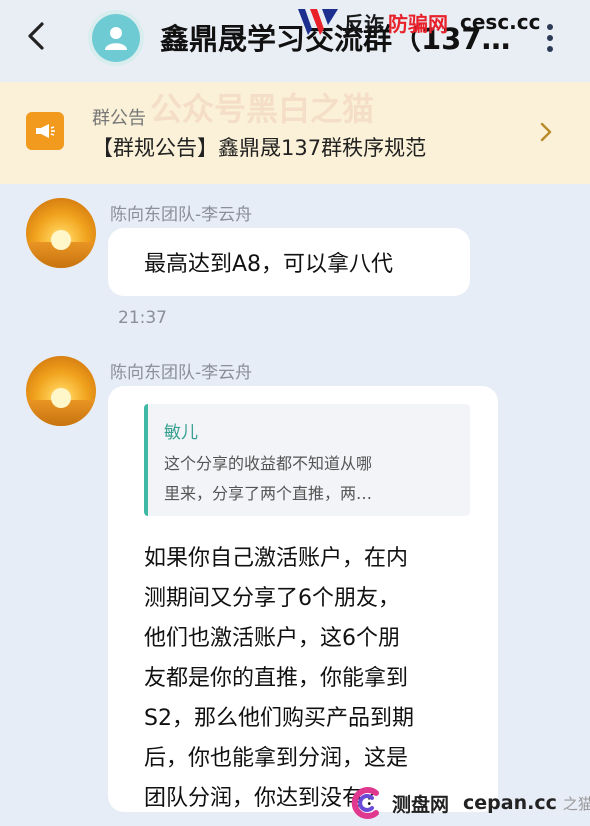 This screenshot has width=590, height=826. What do you see at coordinates (364, 23) in the screenshot?
I see `watermark-brand: 反诈` at bounding box center [364, 23].